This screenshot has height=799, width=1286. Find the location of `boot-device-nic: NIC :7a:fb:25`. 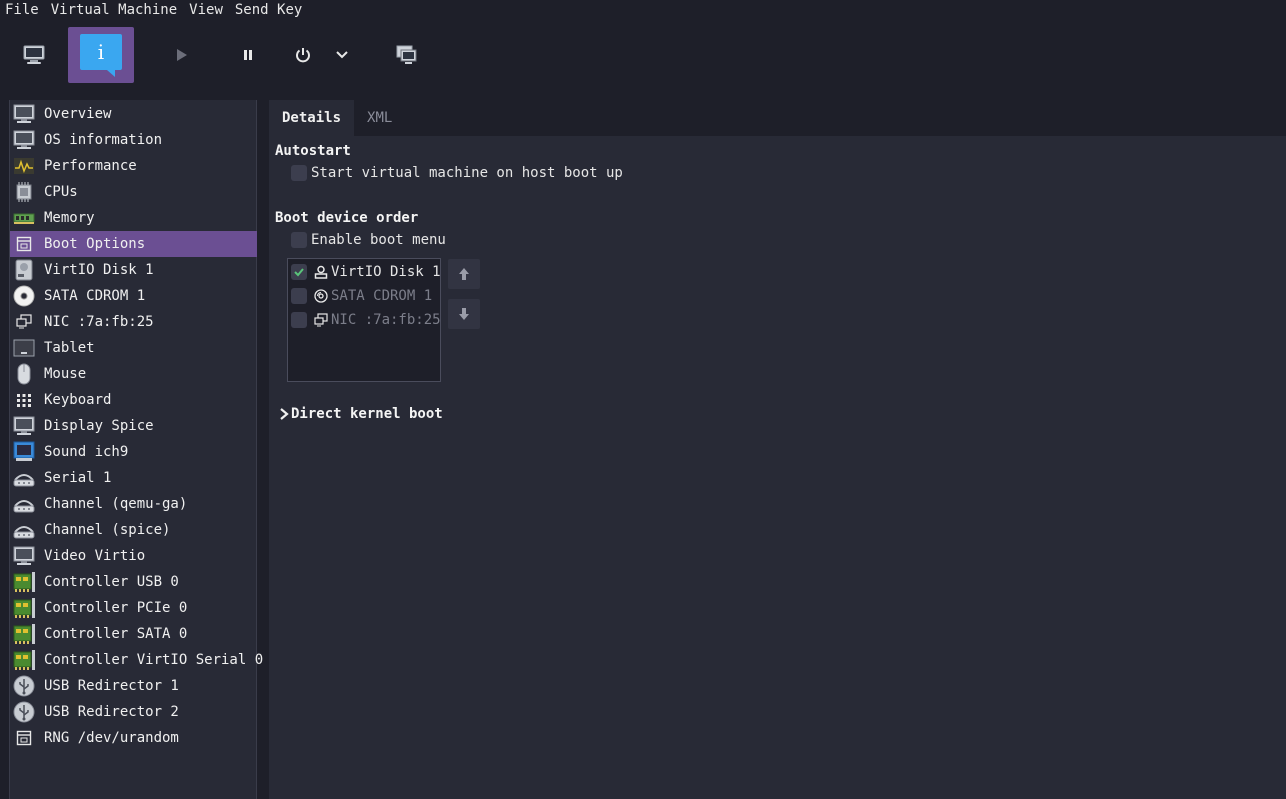

boot-device-nic: NIC :7a:fb:25 is located at coordinates (366, 320).